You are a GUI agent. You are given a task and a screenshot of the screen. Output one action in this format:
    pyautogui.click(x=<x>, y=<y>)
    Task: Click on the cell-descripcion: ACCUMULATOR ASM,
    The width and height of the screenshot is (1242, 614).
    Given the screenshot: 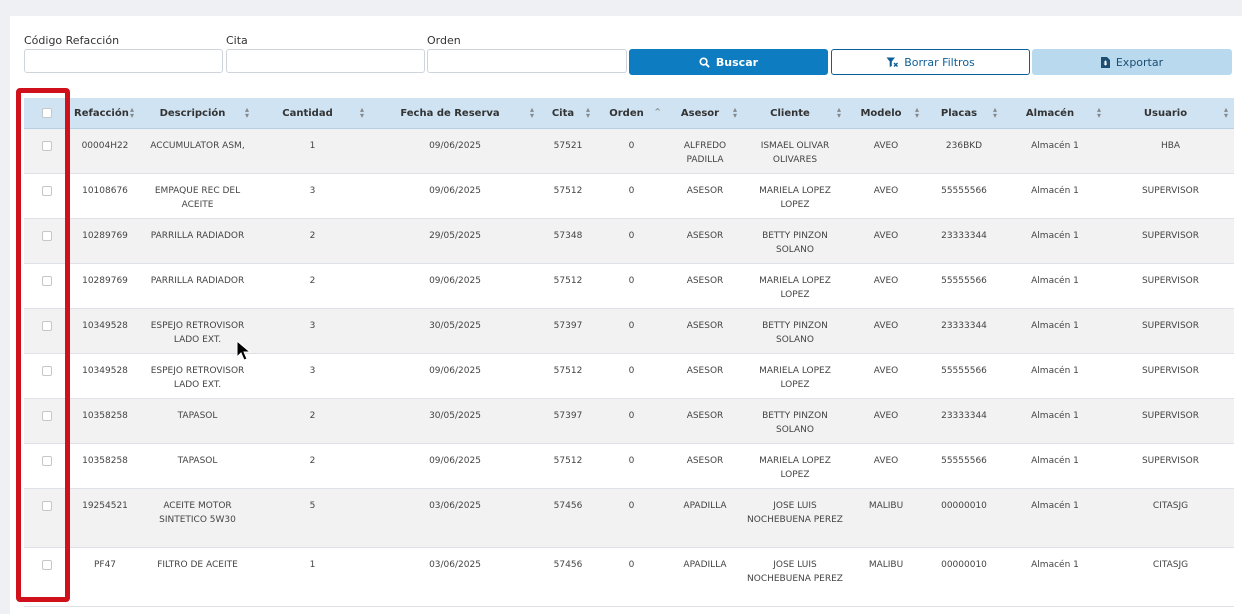 What is the action you would take?
    pyautogui.click(x=197, y=151)
    